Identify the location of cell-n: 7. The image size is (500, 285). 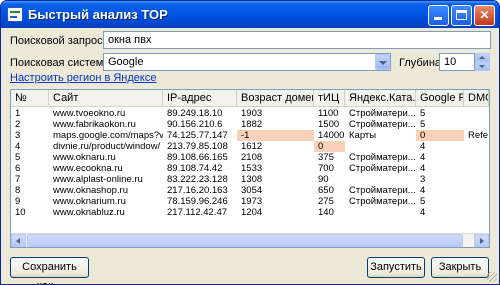
(18, 179).